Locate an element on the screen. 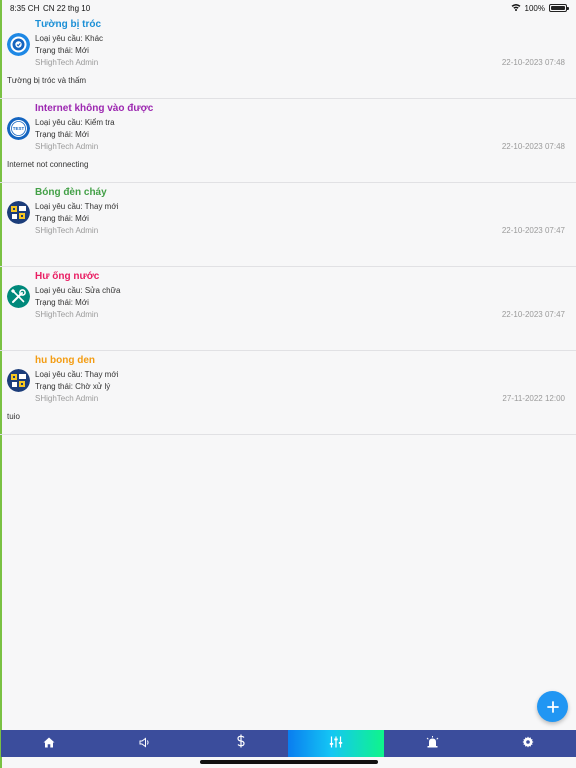 This screenshot has width=576, height=768. nav-payments is located at coordinates (241, 743).